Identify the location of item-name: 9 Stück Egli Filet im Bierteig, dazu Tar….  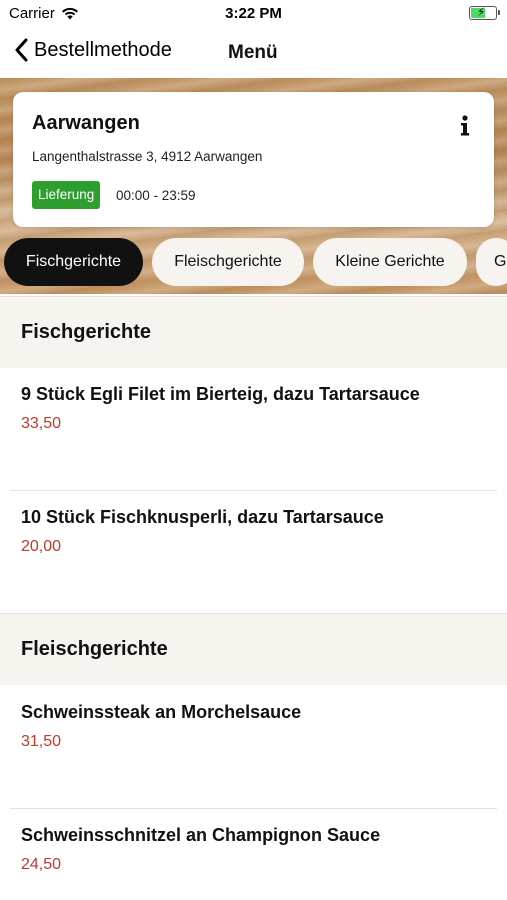
(220, 394).